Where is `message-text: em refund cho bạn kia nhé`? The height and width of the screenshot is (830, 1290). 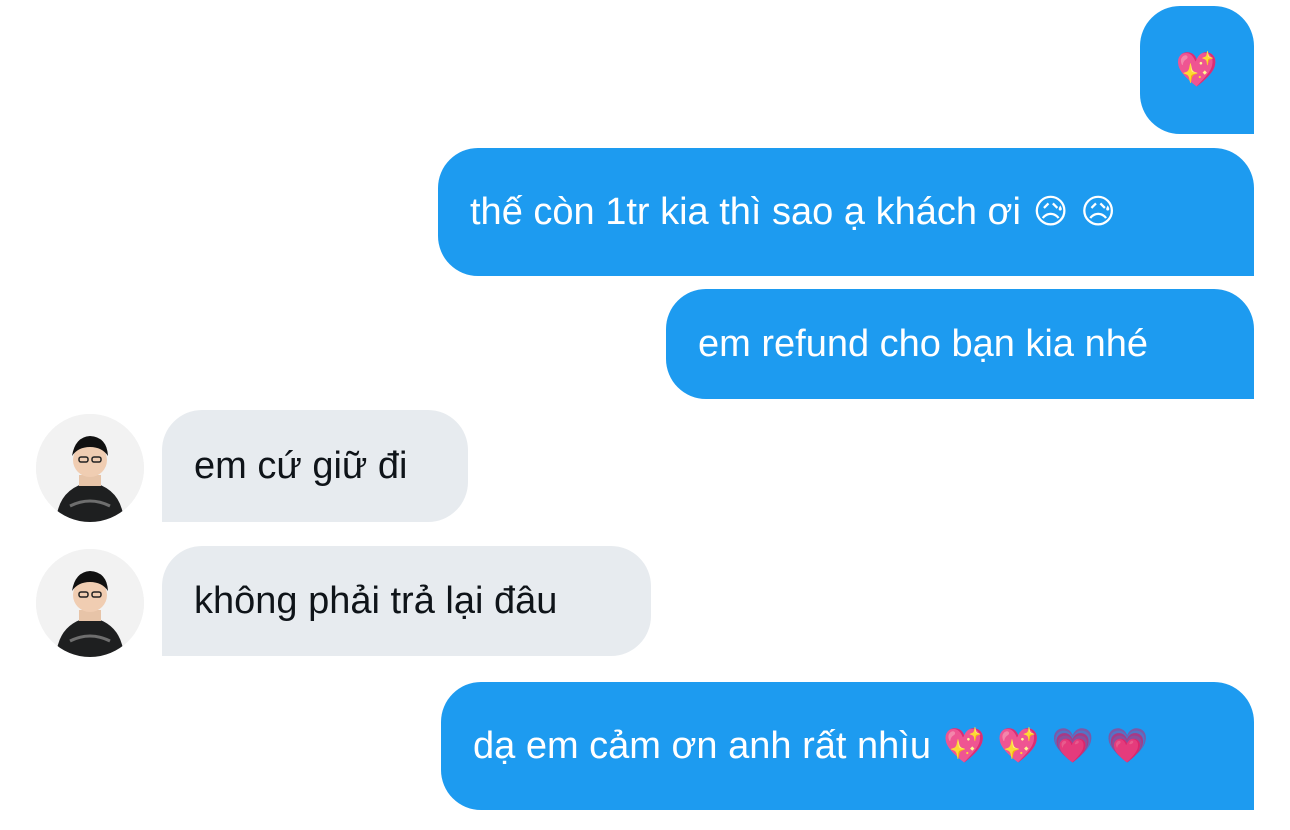
message-text: em refund cho bạn kia nhé is located at coordinates (923, 344).